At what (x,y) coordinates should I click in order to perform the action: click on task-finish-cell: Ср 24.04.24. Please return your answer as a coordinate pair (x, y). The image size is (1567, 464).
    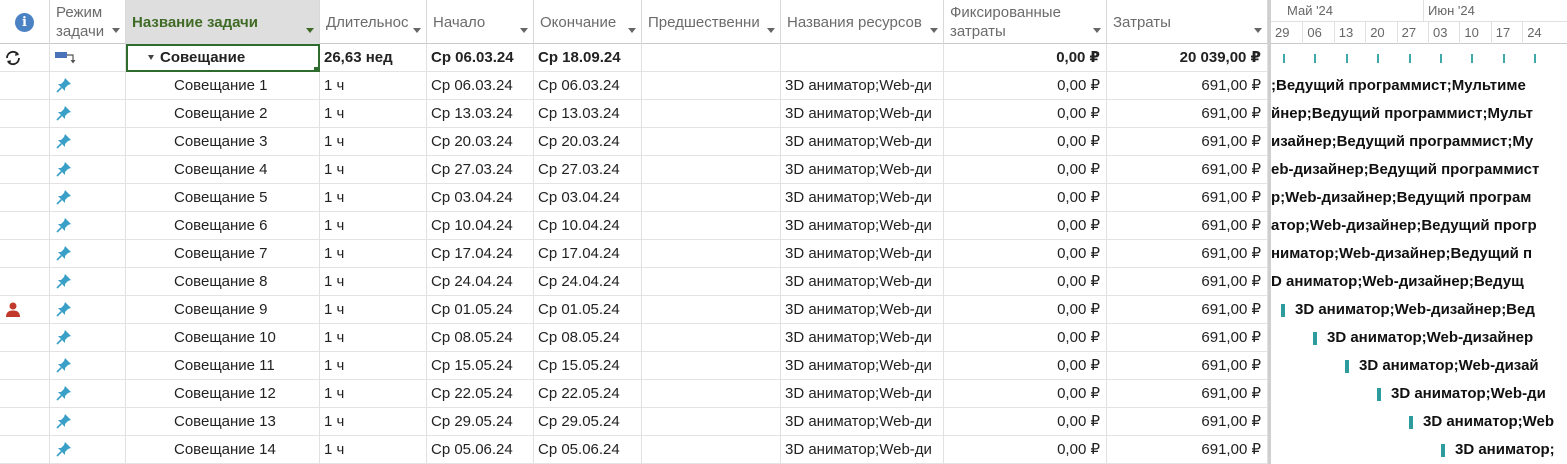
    Looking at the image, I should click on (588, 282).